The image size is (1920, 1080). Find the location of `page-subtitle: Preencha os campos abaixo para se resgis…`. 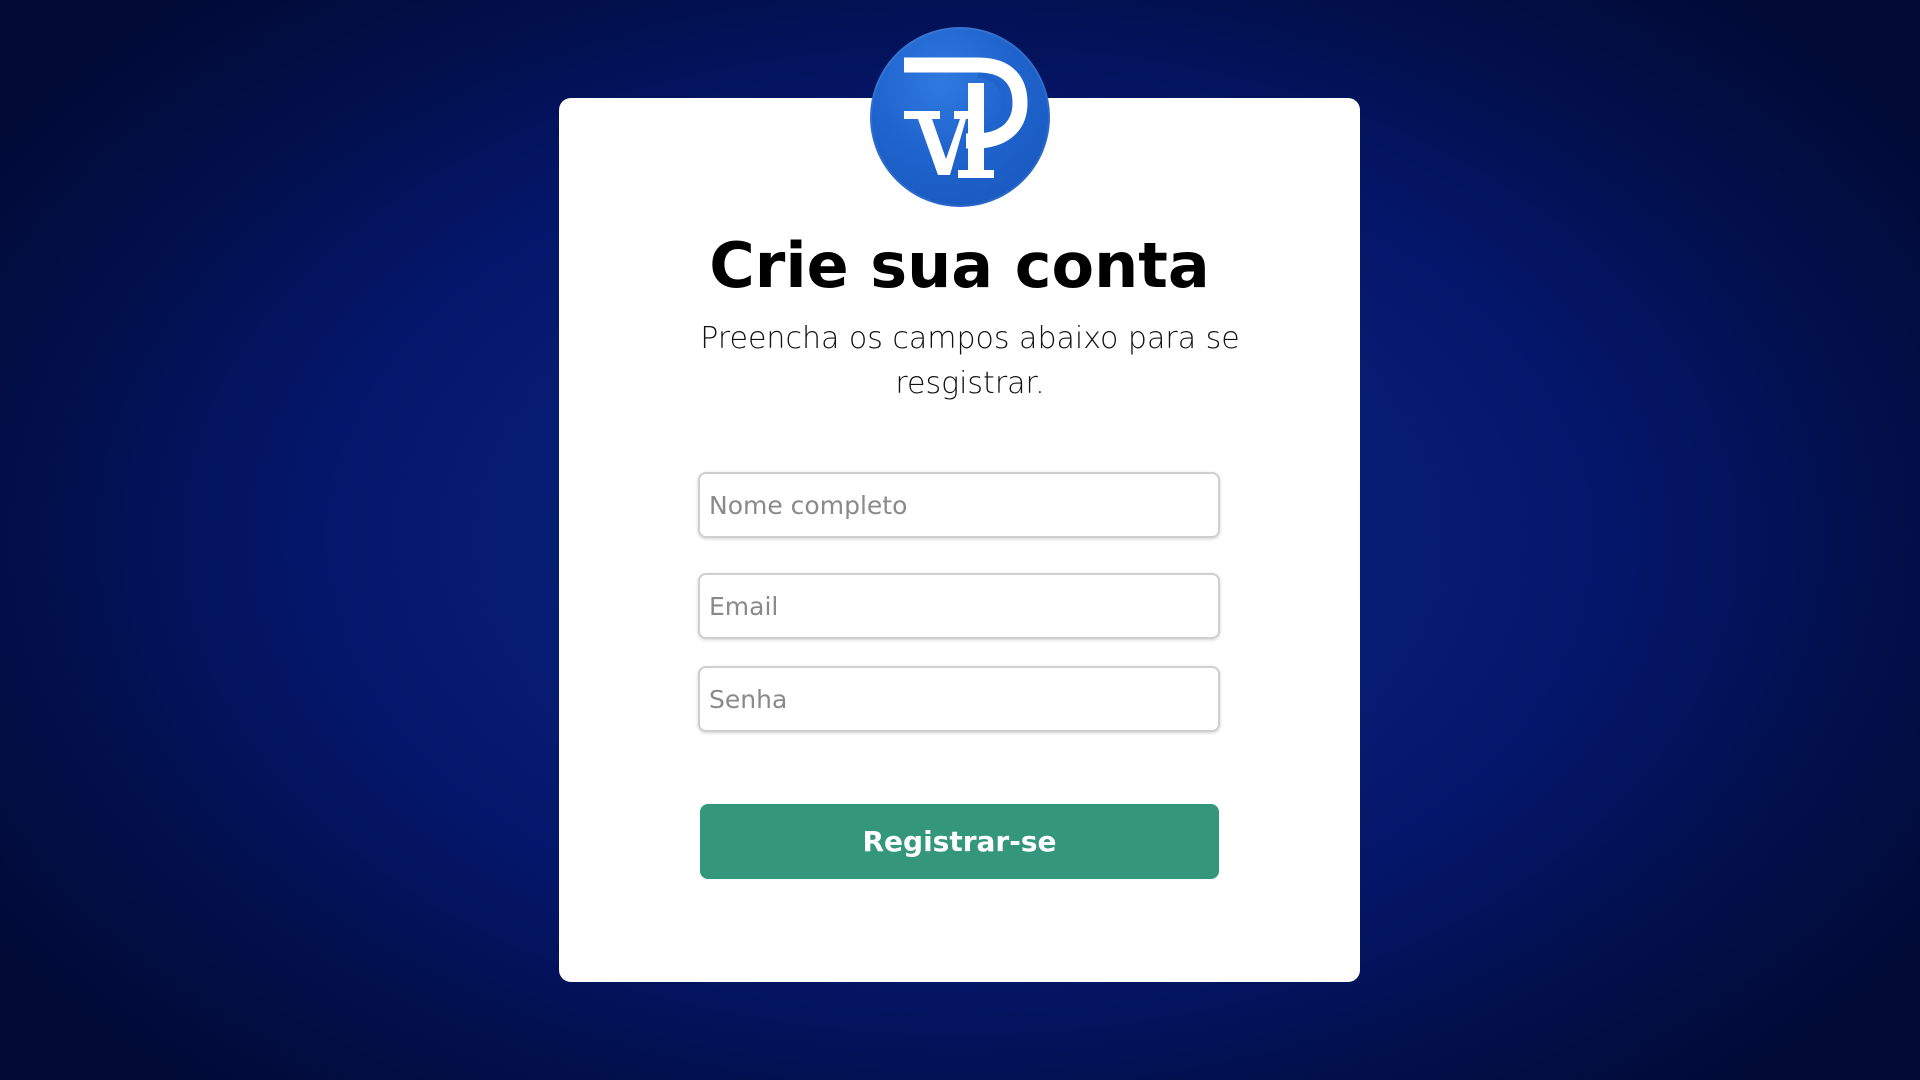

page-subtitle: Preencha os campos abaixo para se resgis… is located at coordinates (970, 361).